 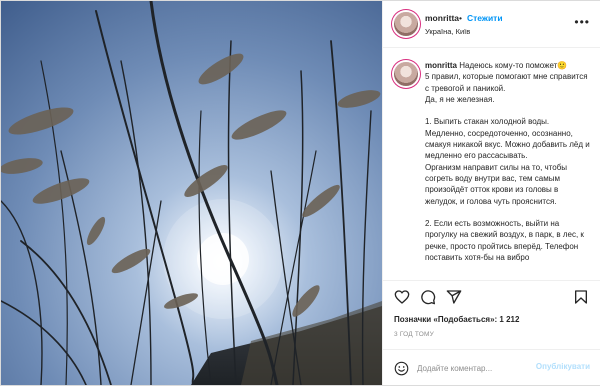 I want to click on caption-username: monritta, so click(x=441, y=65).